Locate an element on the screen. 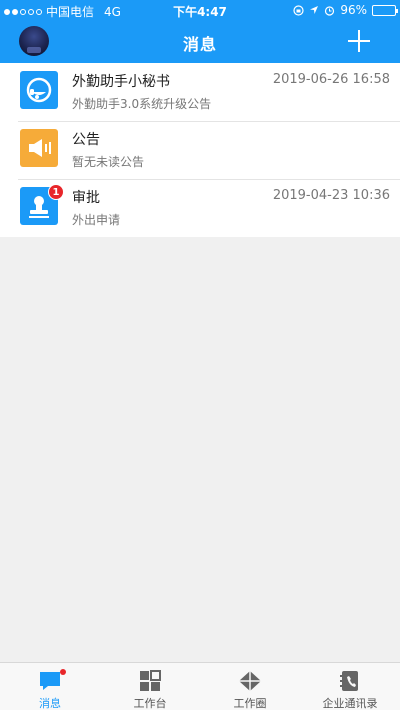 This screenshot has height=710, width=400. chat-icon is located at coordinates (50, 681).